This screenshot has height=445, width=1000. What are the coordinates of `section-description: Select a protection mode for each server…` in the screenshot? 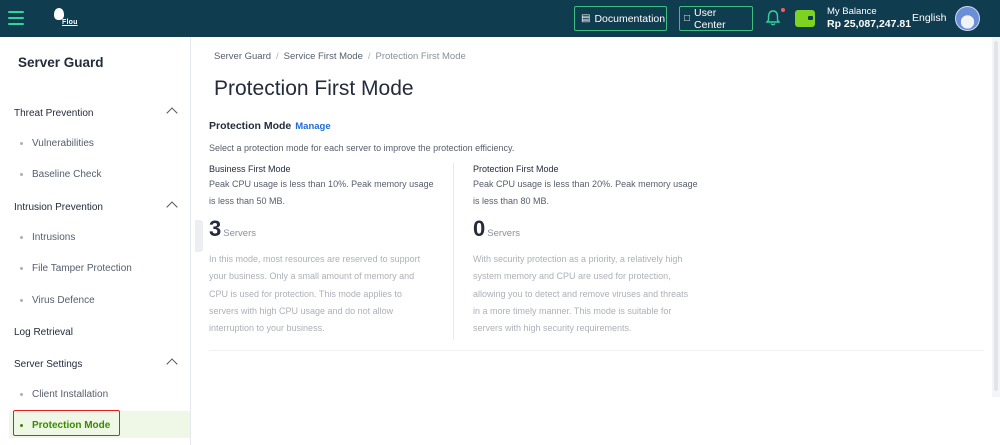 It's located at (362, 148).